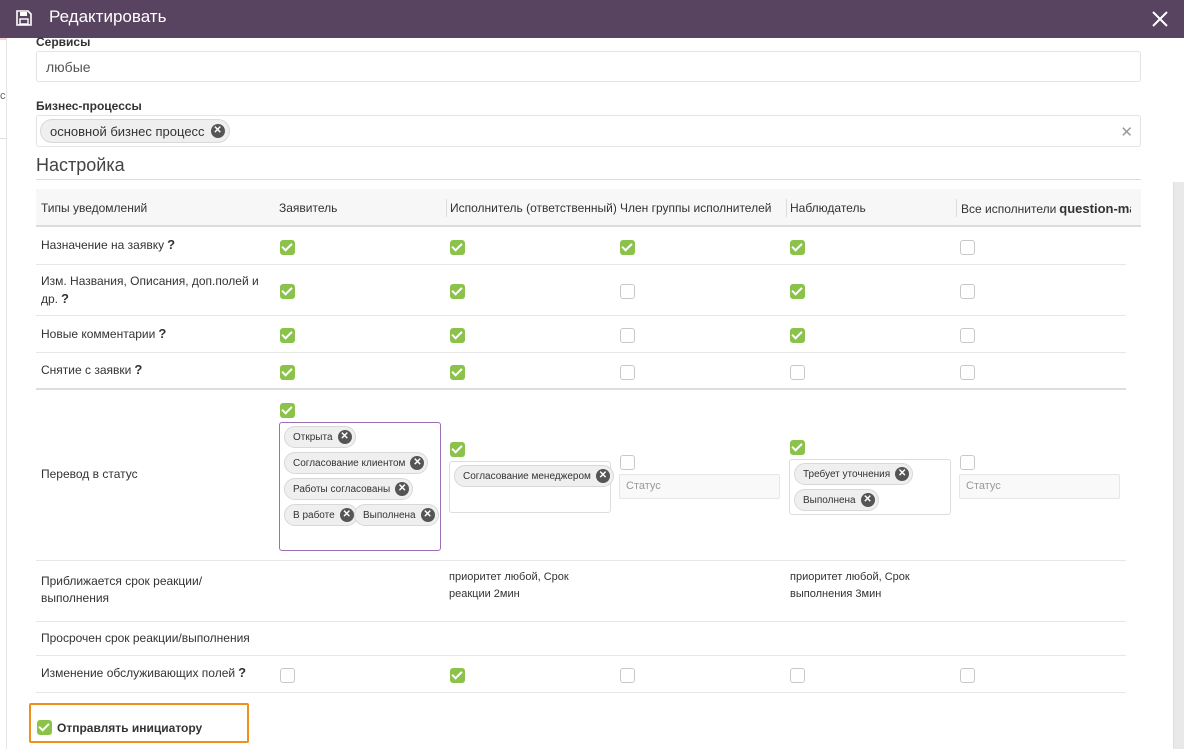 The height and width of the screenshot is (749, 1184). I want to click on background-panel: с, so click(3, 393).